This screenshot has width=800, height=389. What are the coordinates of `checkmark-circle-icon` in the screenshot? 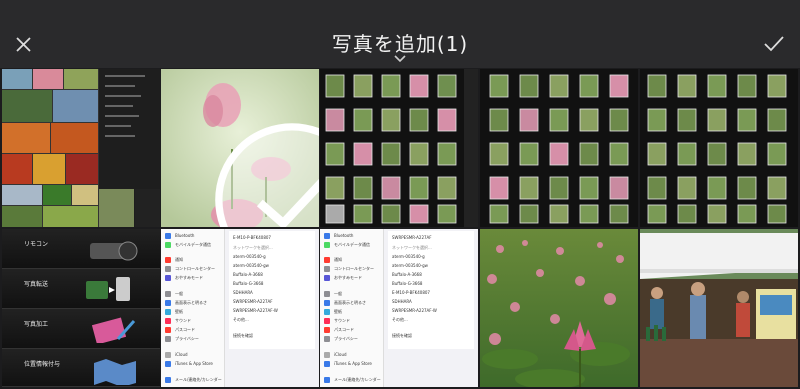 It's located at (267, 175).